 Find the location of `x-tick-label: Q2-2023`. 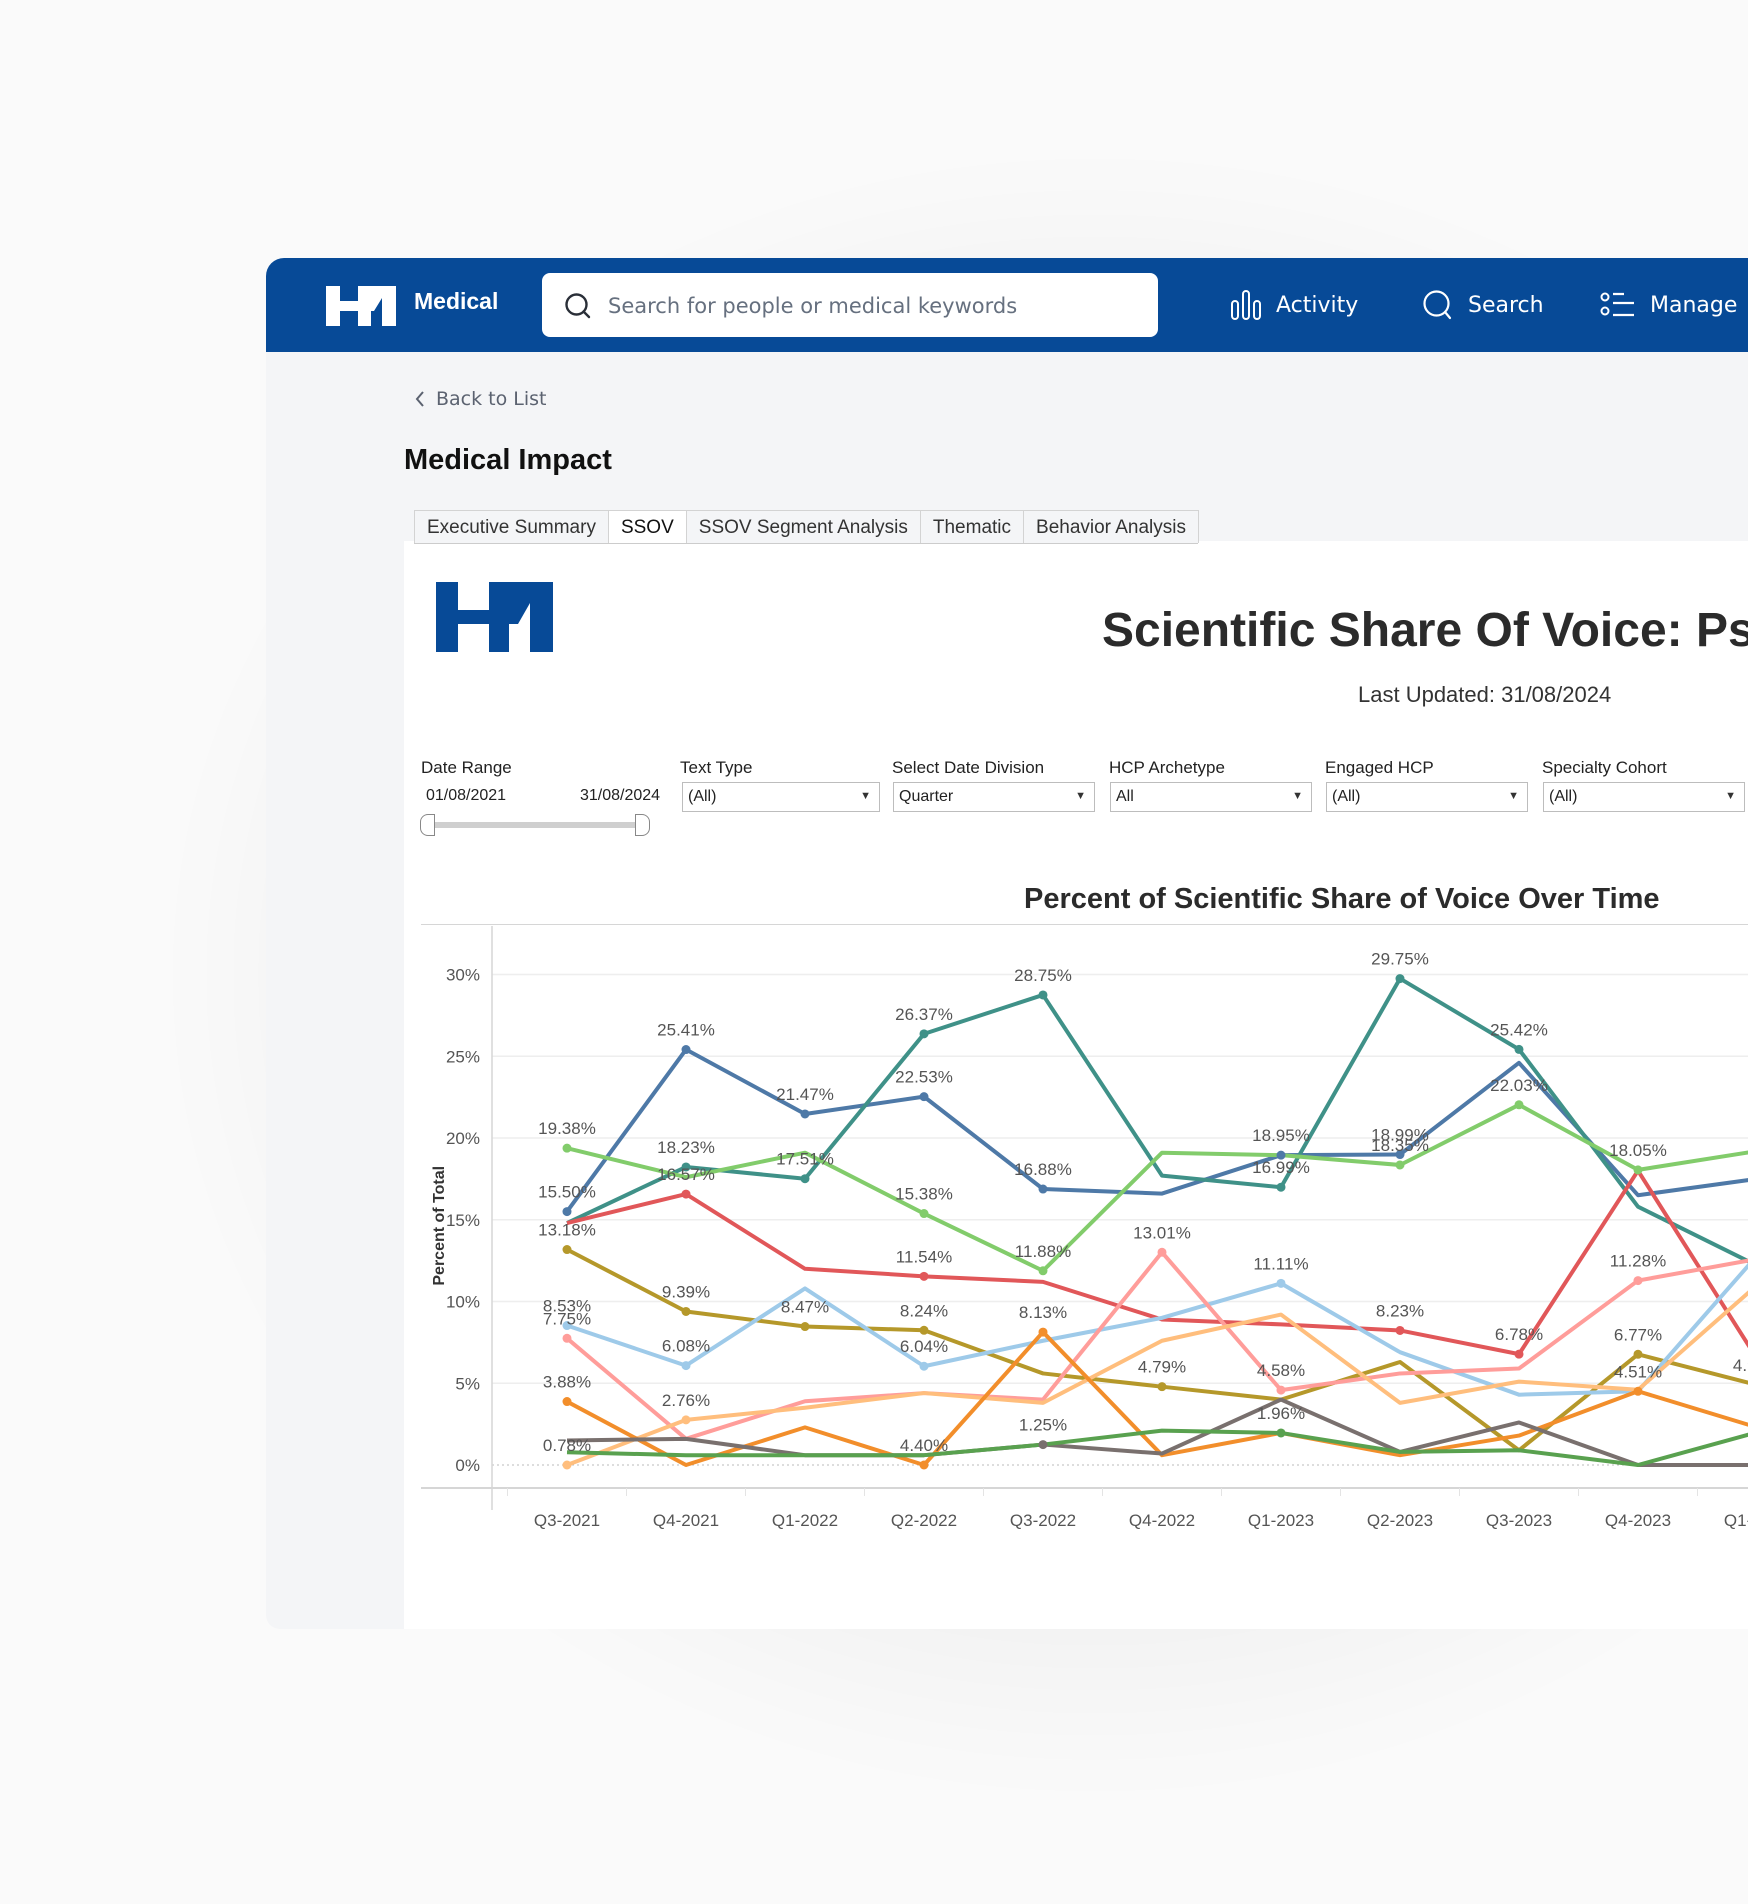

x-tick-label: Q2-2023 is located at coordinates (1400, 1520).